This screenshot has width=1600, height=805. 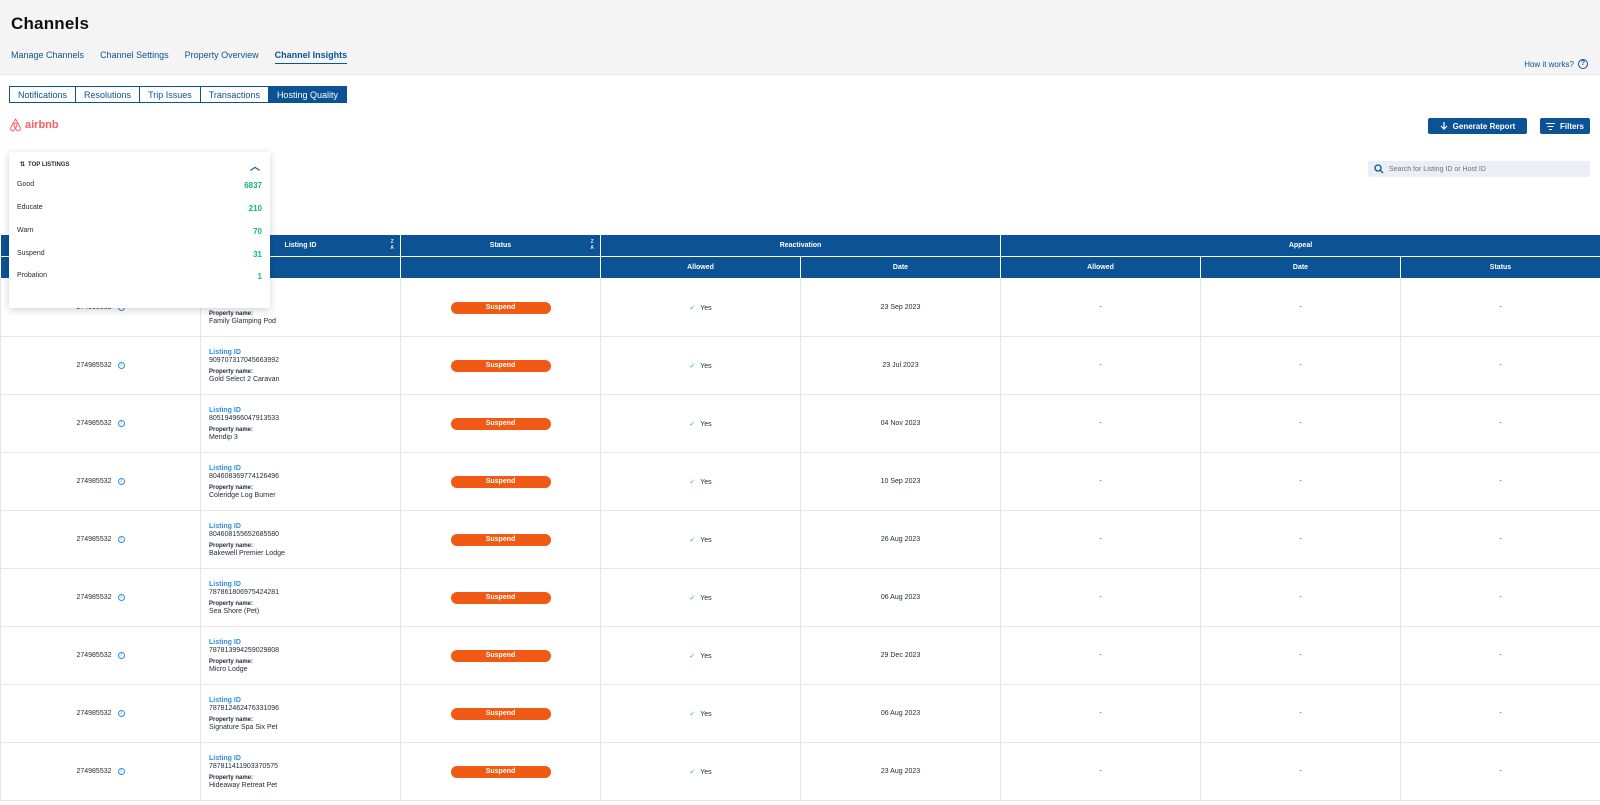 I want to click on generate-report-button: Generate Report, so click(x=1477, y=126).